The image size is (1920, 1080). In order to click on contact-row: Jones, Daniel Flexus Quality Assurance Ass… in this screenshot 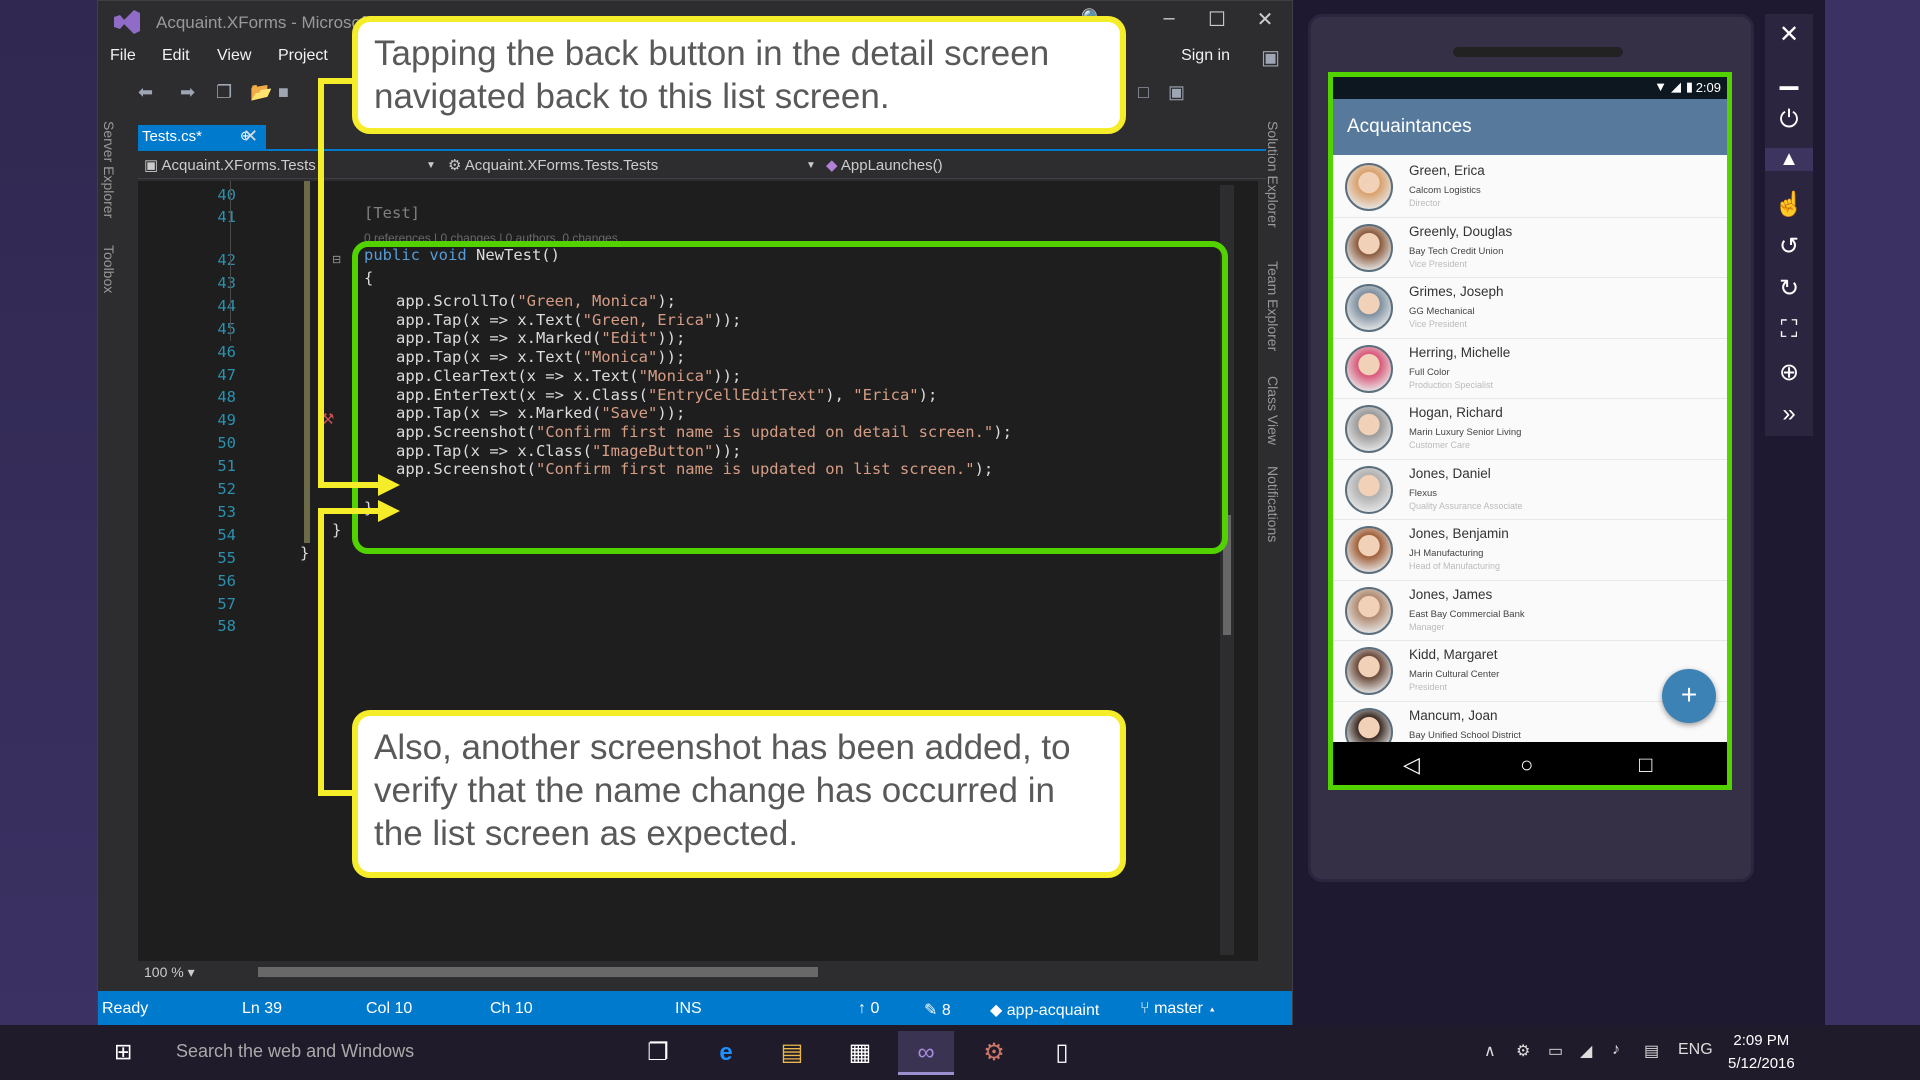, I will do `click(1530, 490)`.